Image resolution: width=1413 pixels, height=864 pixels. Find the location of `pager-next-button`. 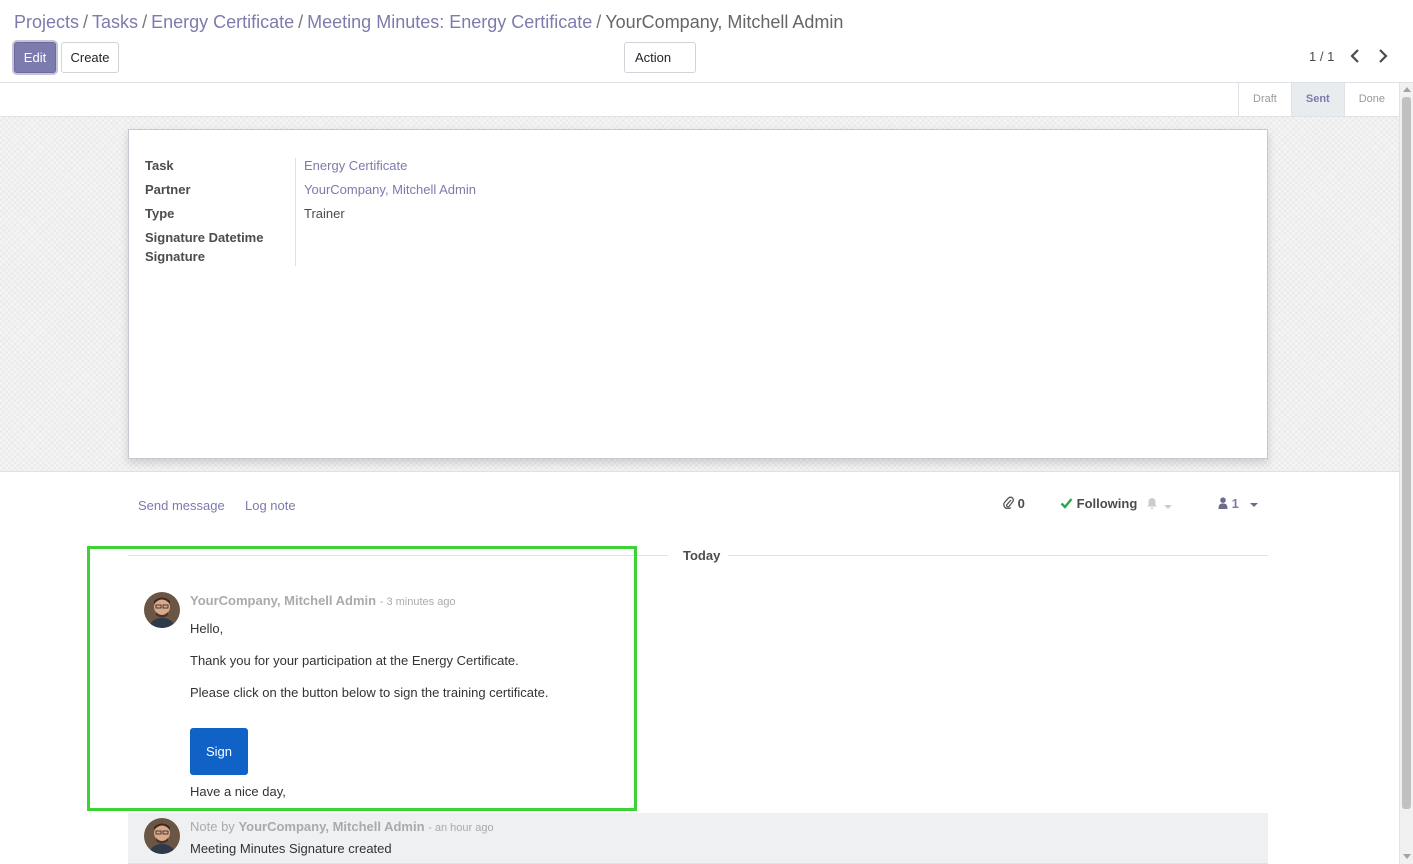

pager-next-button is located at coordinates (1383, 56).